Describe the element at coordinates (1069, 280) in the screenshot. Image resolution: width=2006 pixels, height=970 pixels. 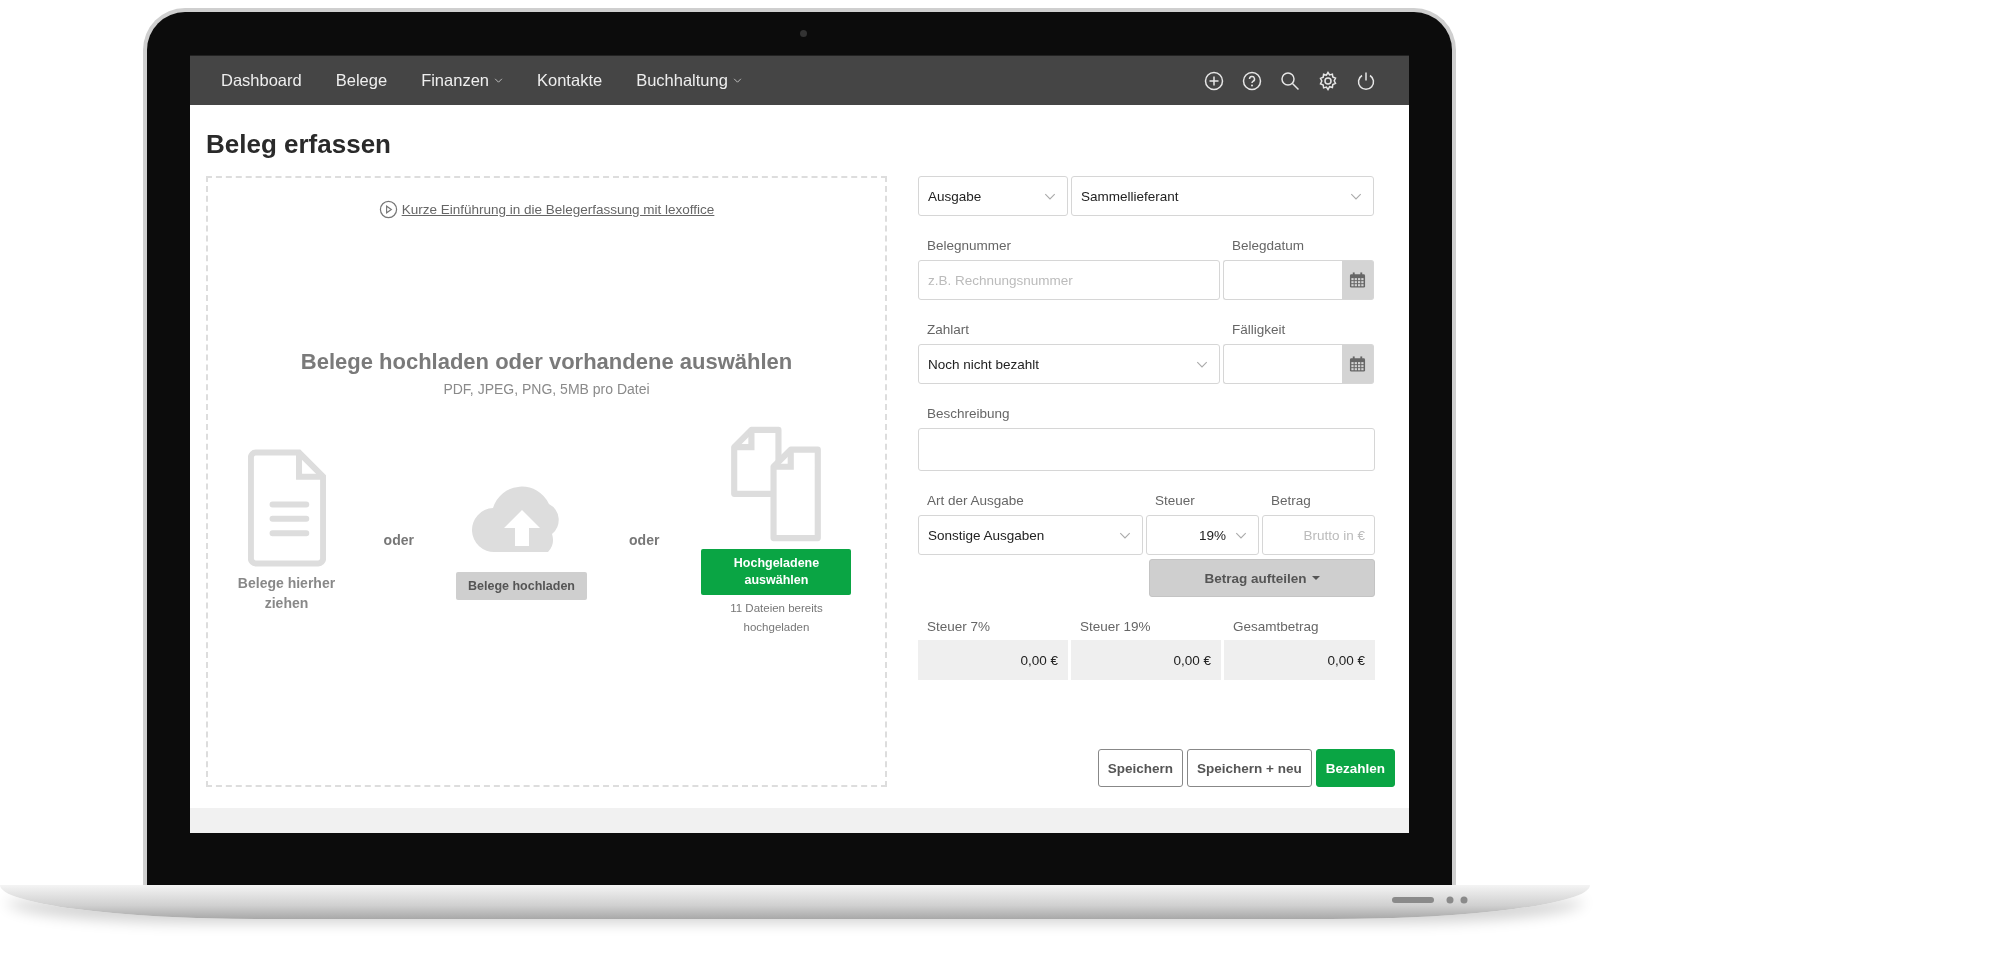
I see `input-field: z.B. Rechnungsnummer` at that location.